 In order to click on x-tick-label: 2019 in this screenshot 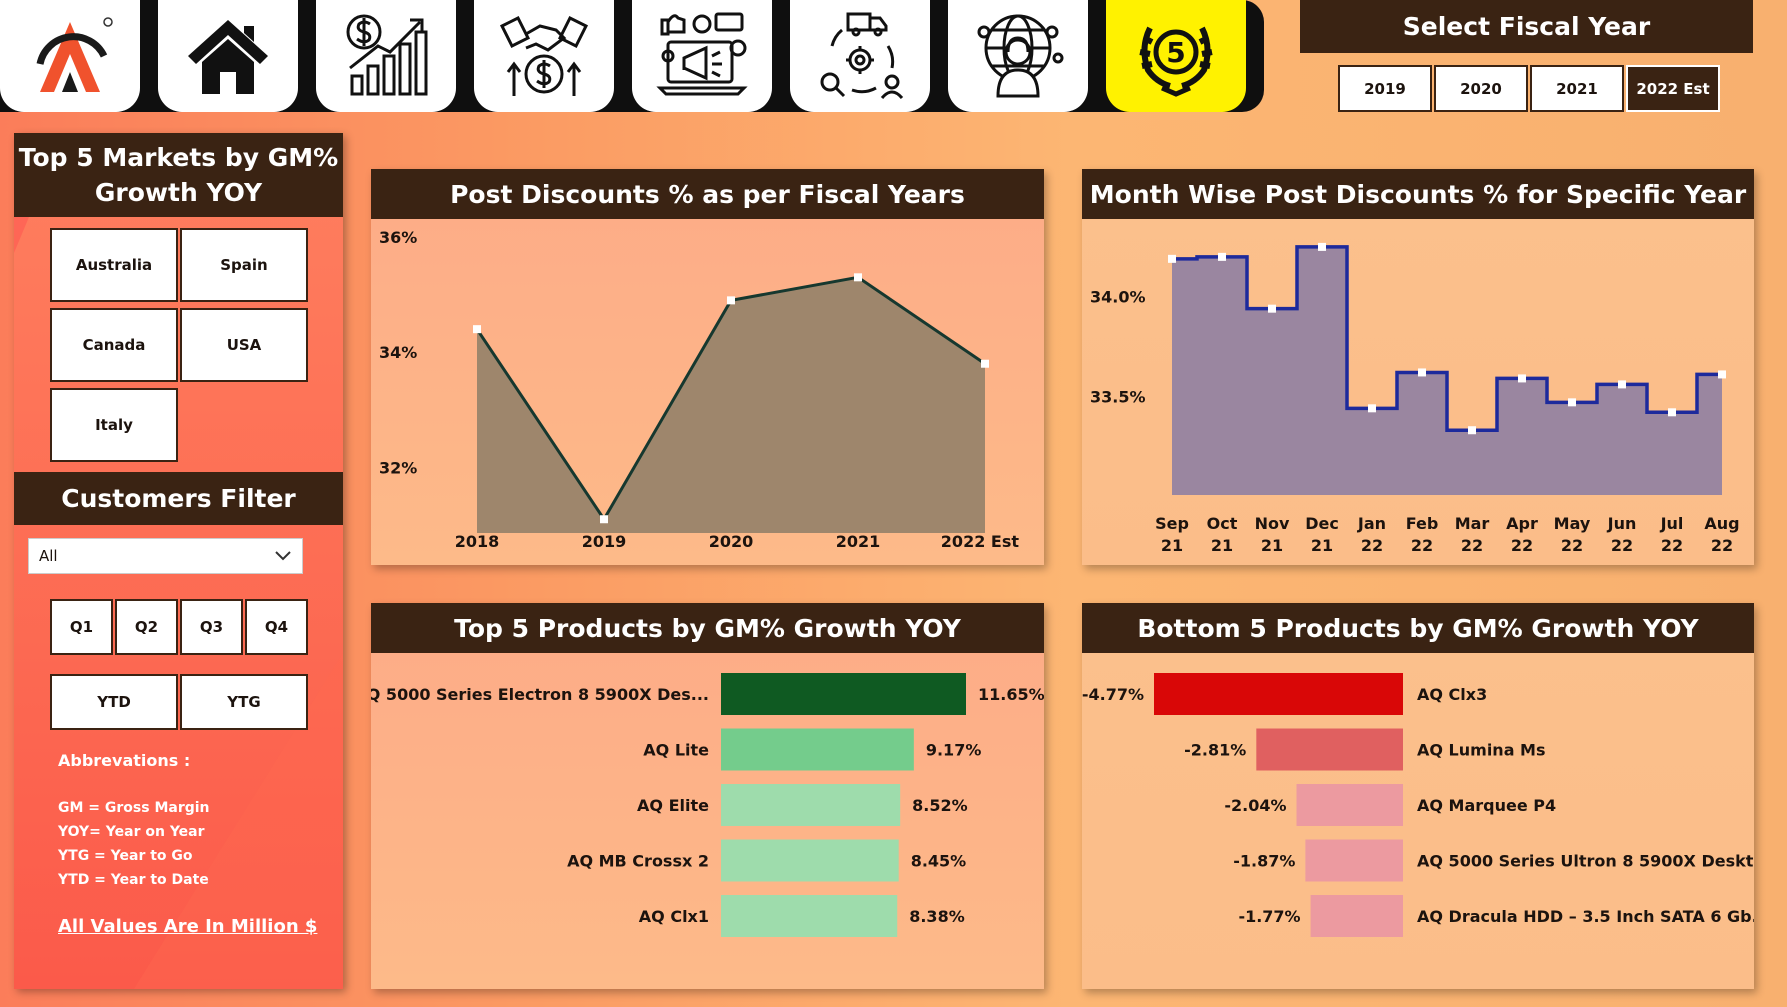, I will do `click(604, 541)`.